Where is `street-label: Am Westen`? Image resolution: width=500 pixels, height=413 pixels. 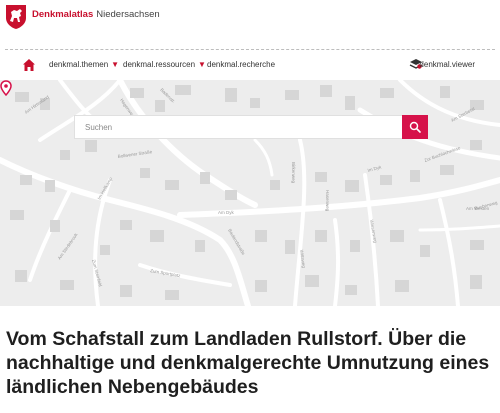 street-label: Am Westen is located at coordinates (478, 208).